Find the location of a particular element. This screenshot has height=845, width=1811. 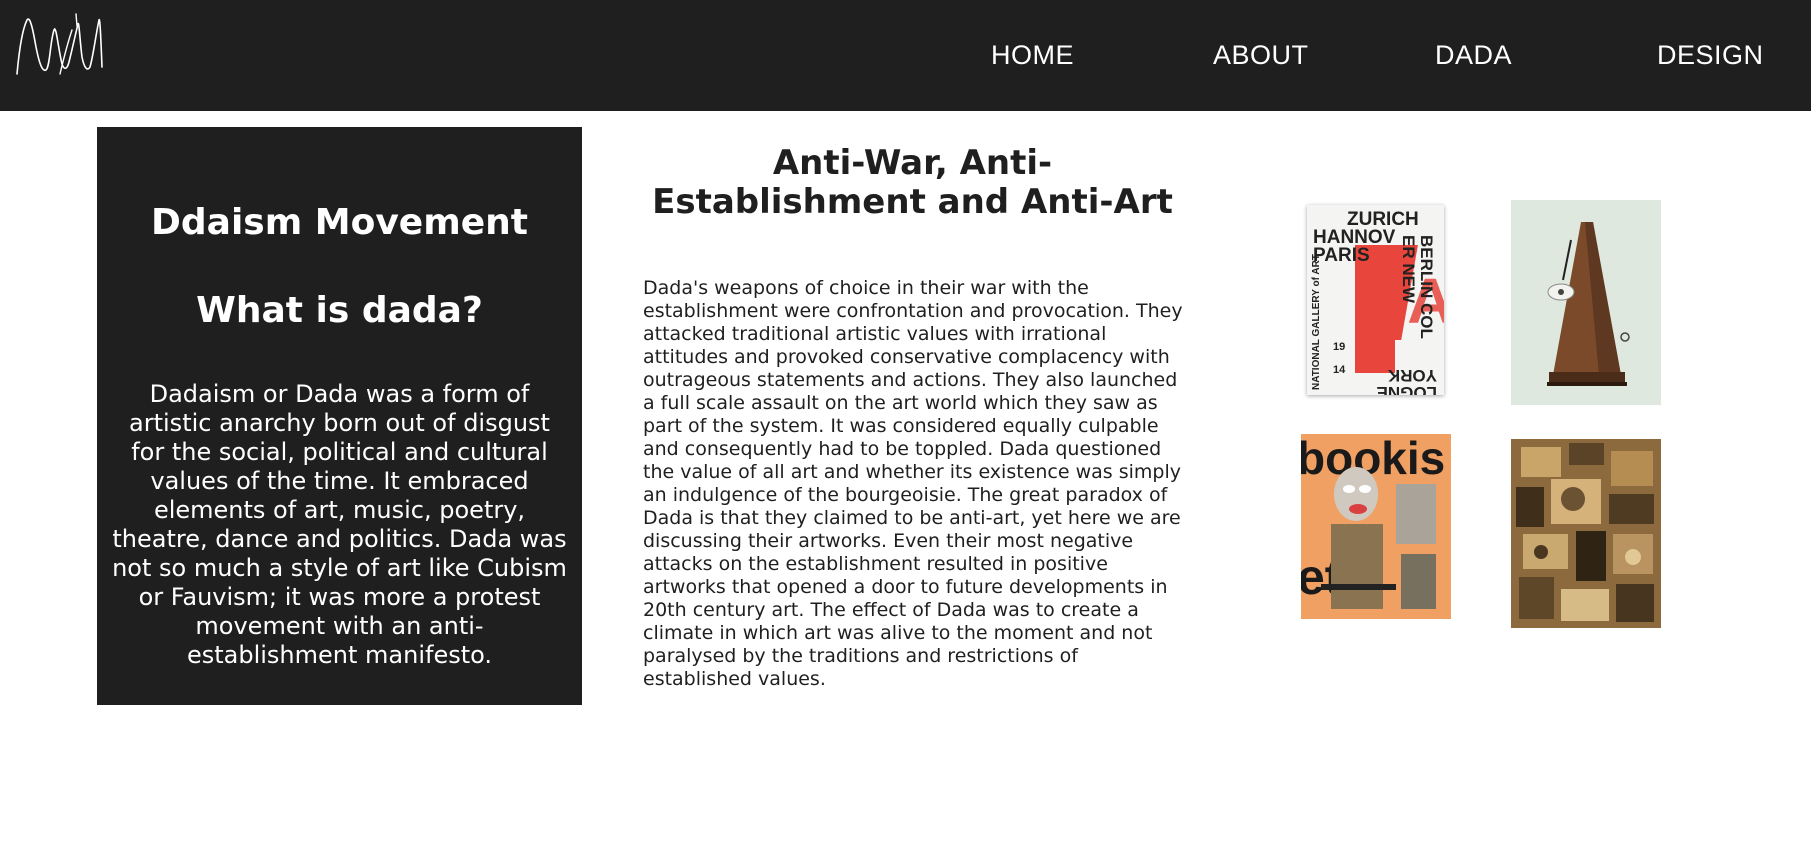

metronome-artwork-image is located at coordinates (1586, 302).